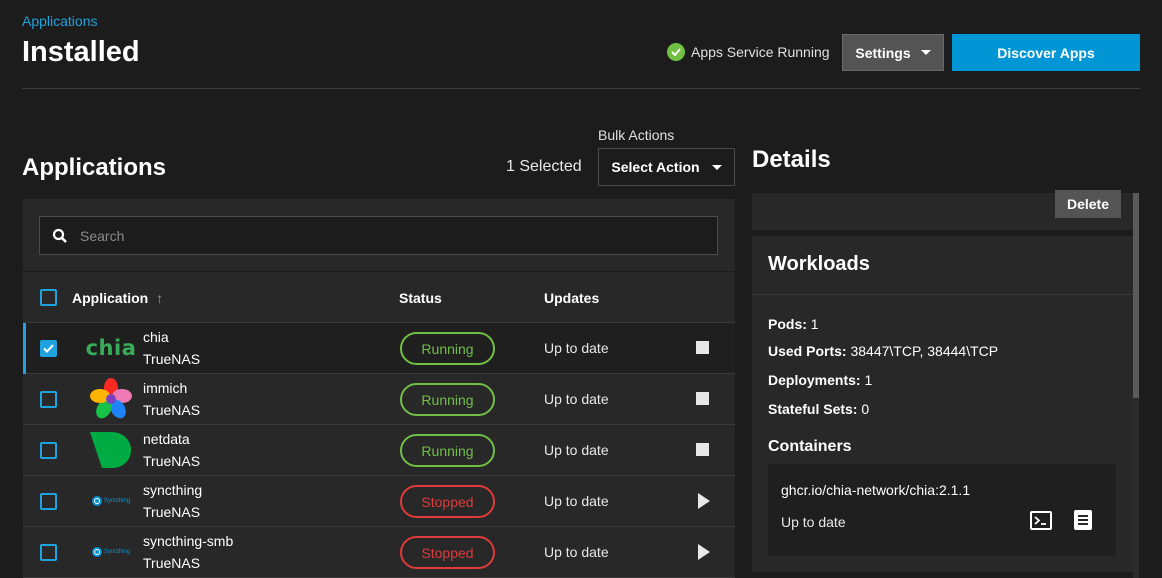  I want to click on used-ports-value: 38447\TCP, 38444\TCP, so click(924, 351).